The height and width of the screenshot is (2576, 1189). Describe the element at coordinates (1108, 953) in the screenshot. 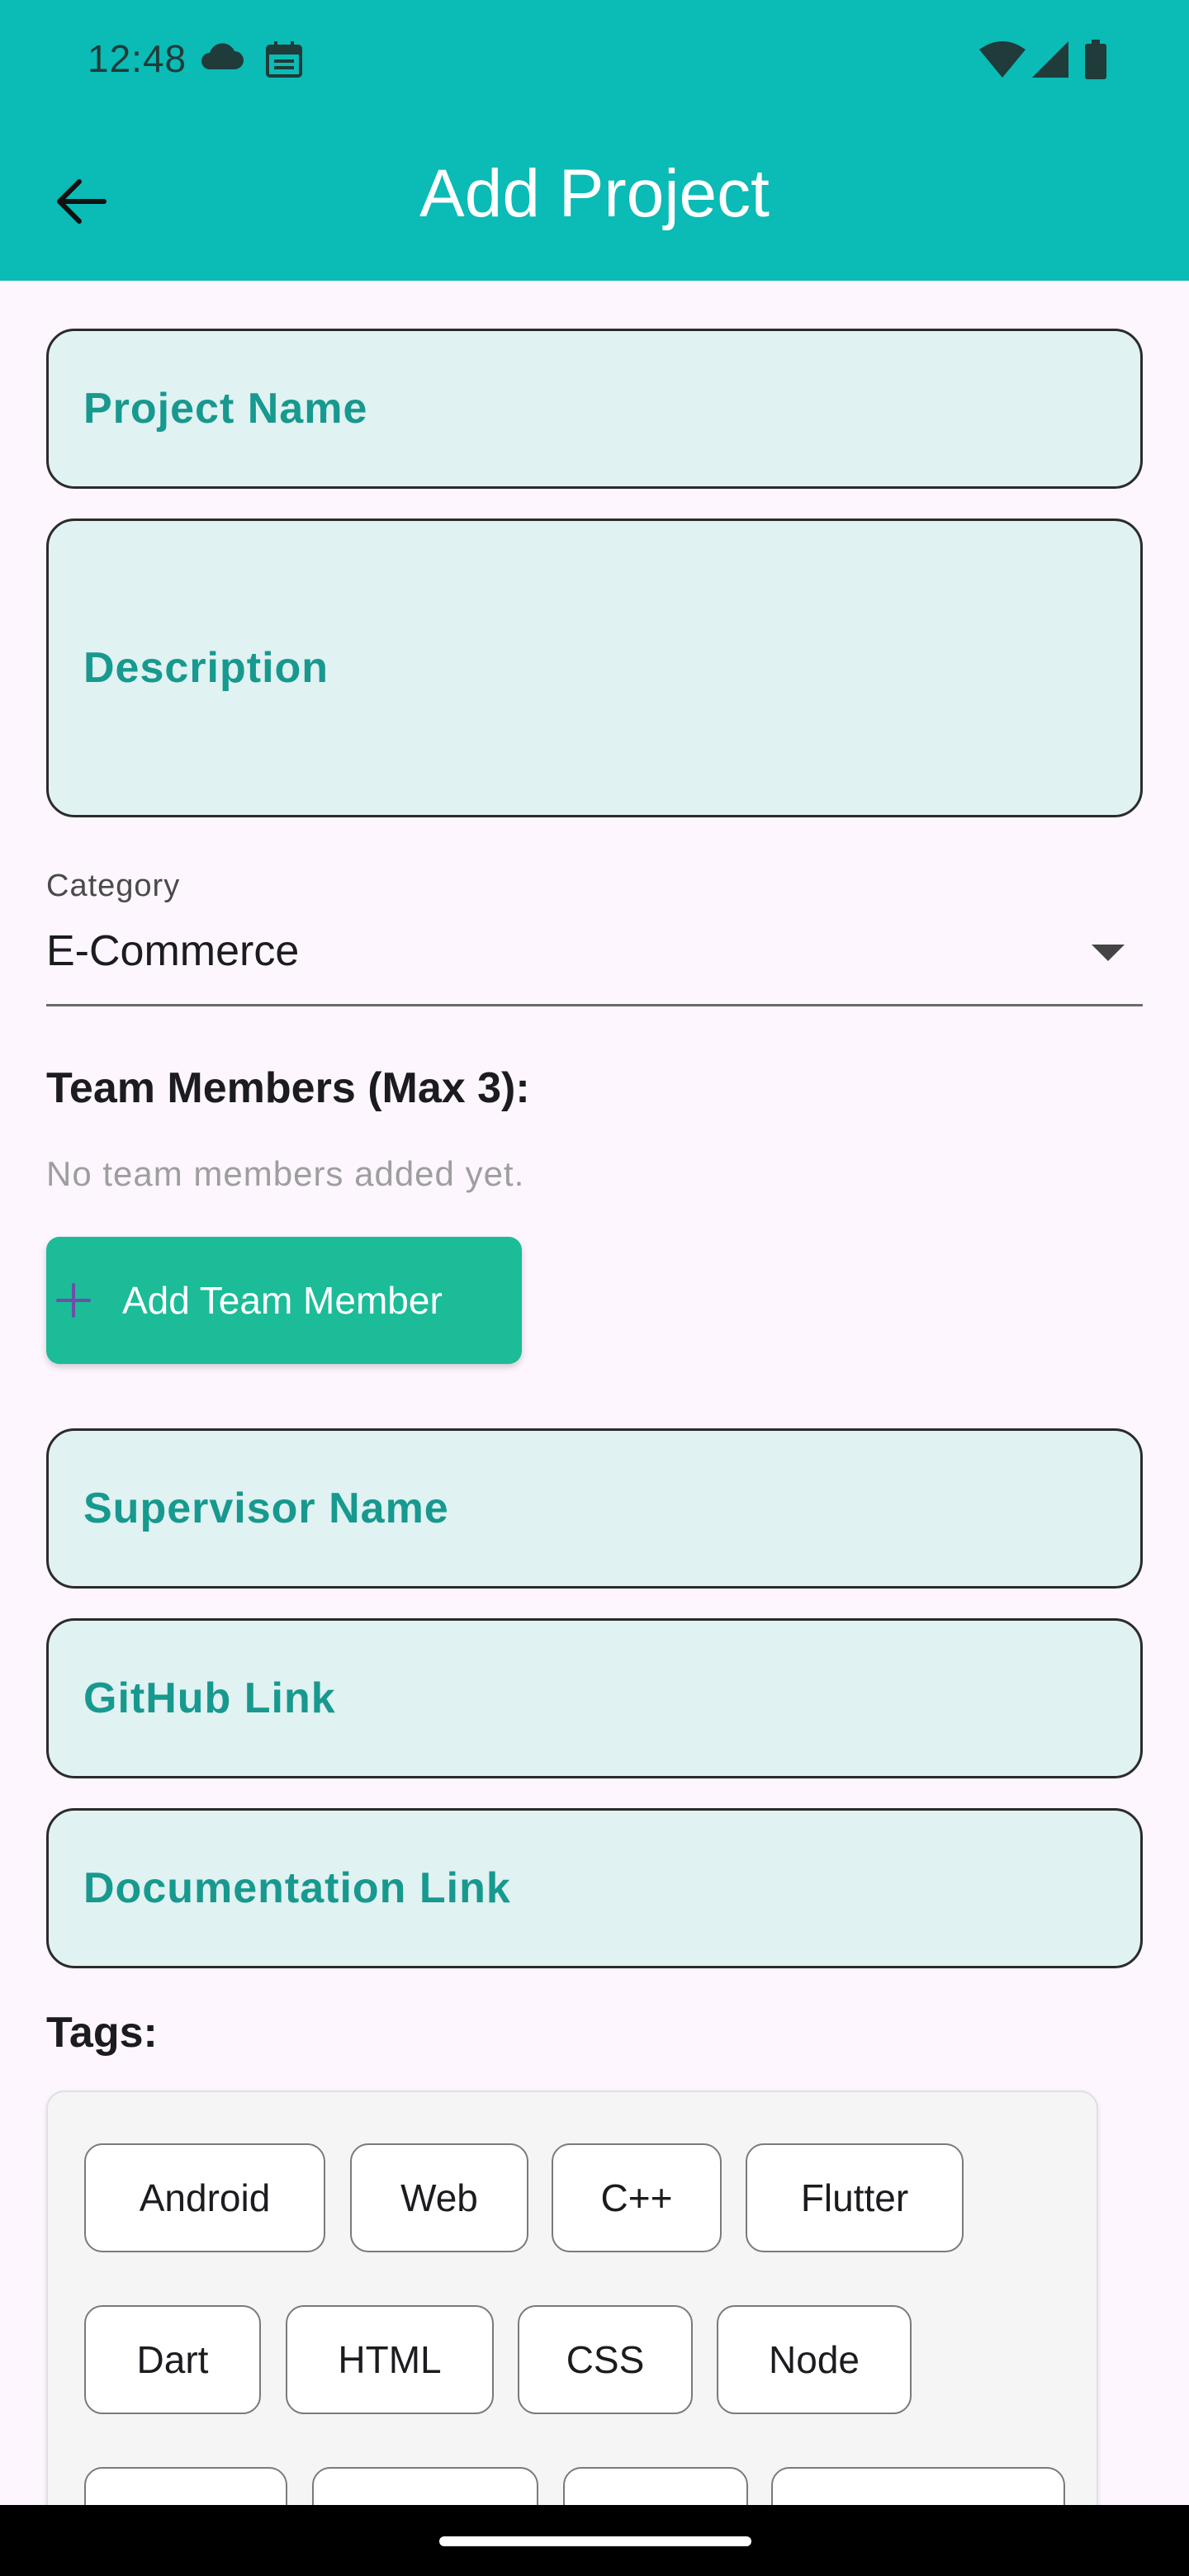

I see `dropdown-arrow-icon` at that location.